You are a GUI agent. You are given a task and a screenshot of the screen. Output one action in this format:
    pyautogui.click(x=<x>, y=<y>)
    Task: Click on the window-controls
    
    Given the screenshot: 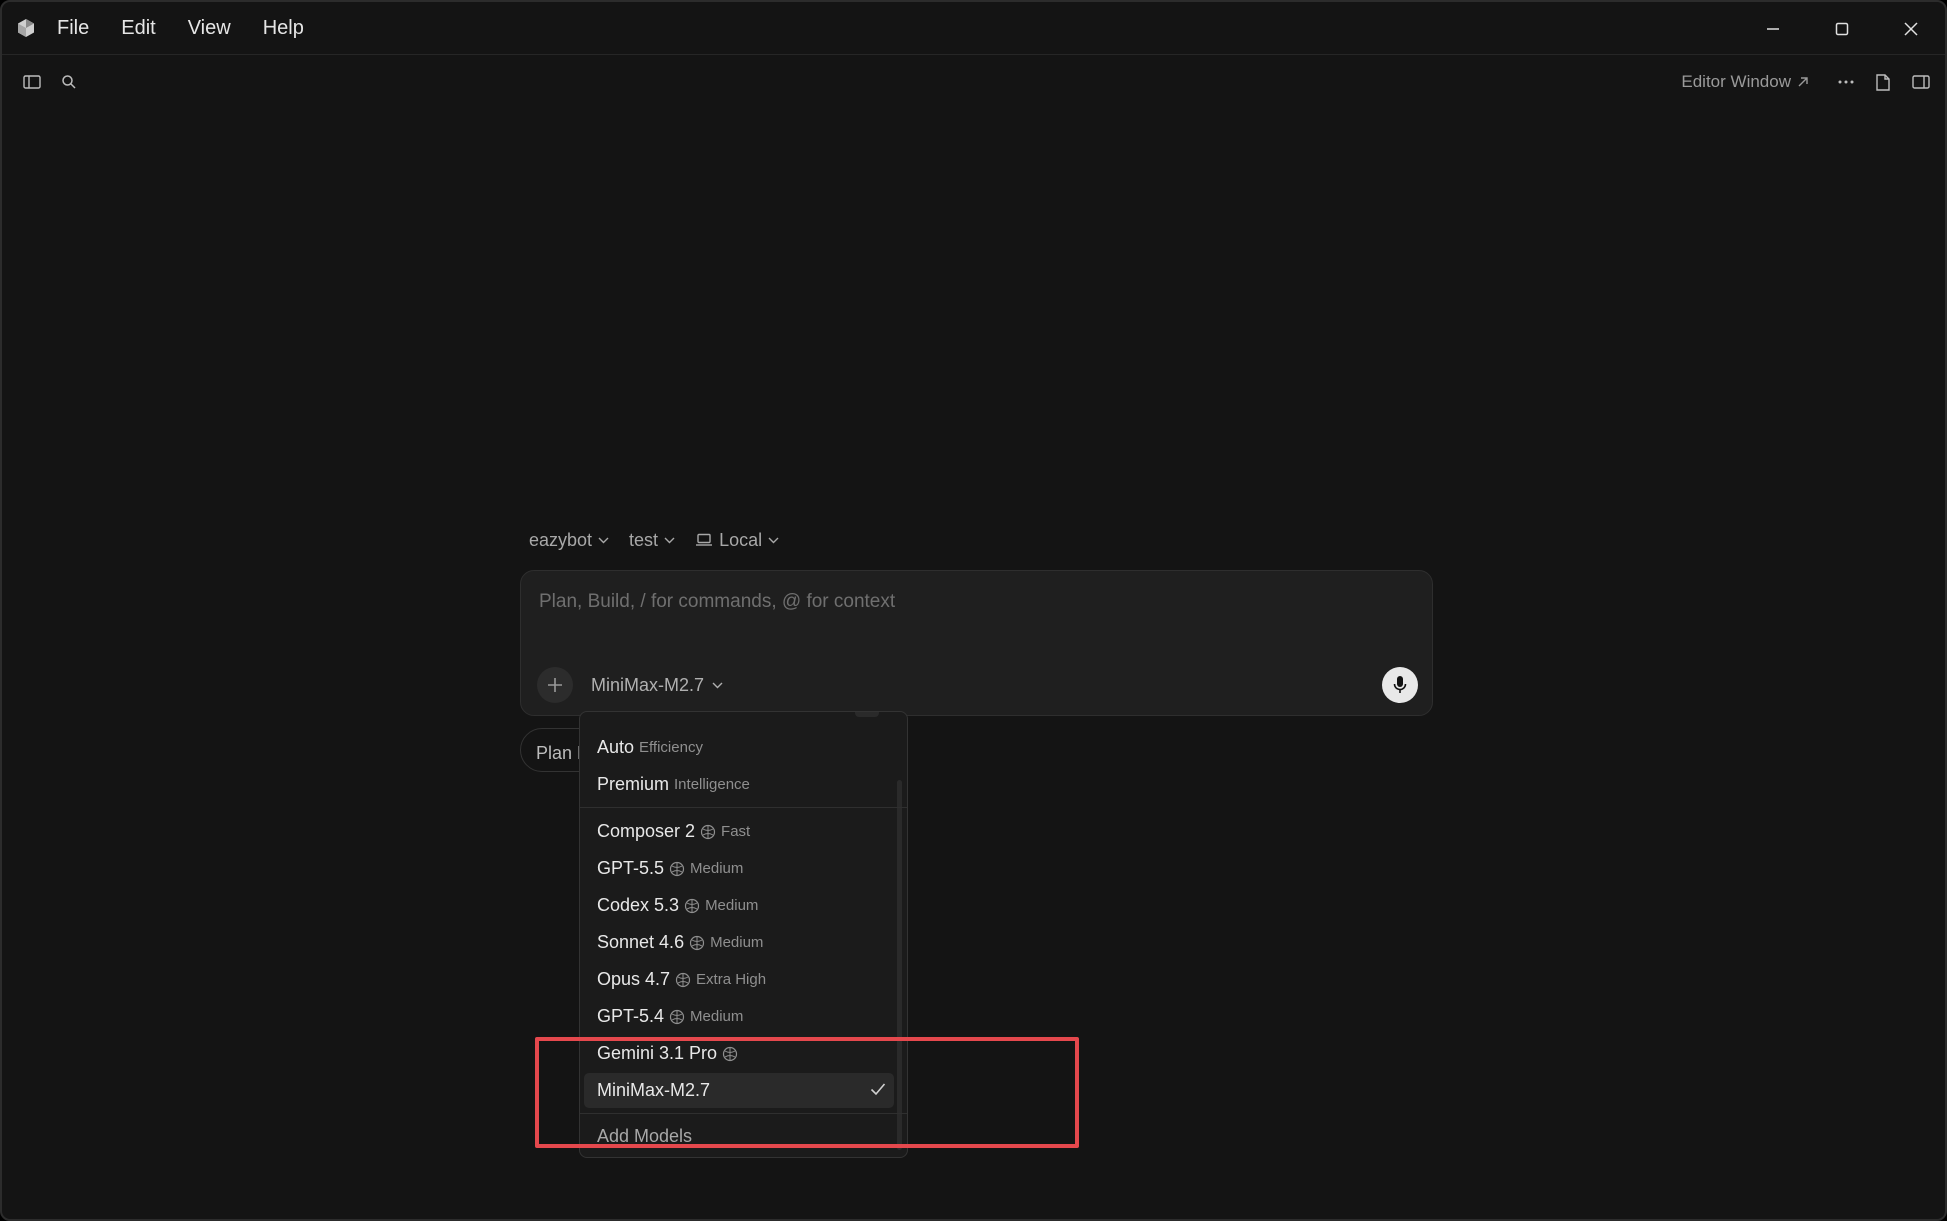 What is the action you would take?
    pyautogui.click(x=1841, y=28)
    